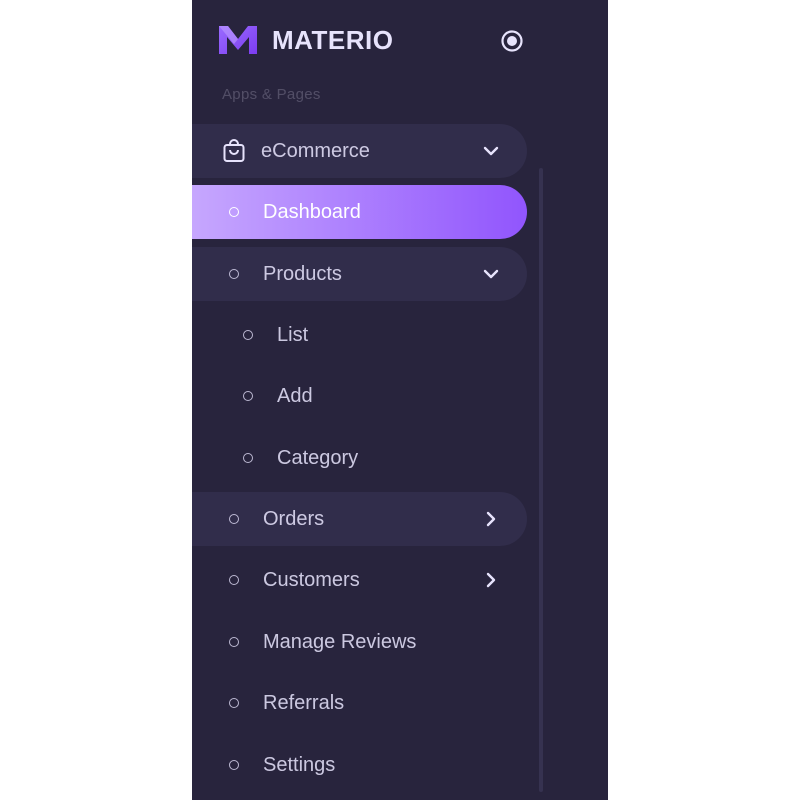 Image resolution: width=800 pixels, height=800 pixels. I want to click on sidebar-item-label: Settings, so click(299, 764).